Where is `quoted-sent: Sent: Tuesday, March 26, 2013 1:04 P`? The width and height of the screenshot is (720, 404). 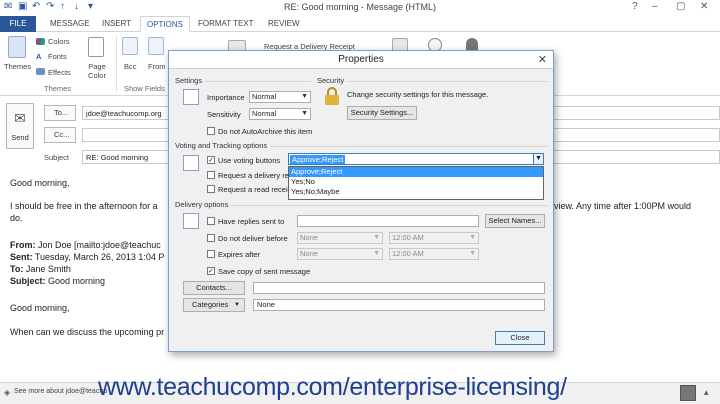 quoted-sent: Sent: Tuesday, March 26, 2013 1:04 P is located at coordinates (87, 257).